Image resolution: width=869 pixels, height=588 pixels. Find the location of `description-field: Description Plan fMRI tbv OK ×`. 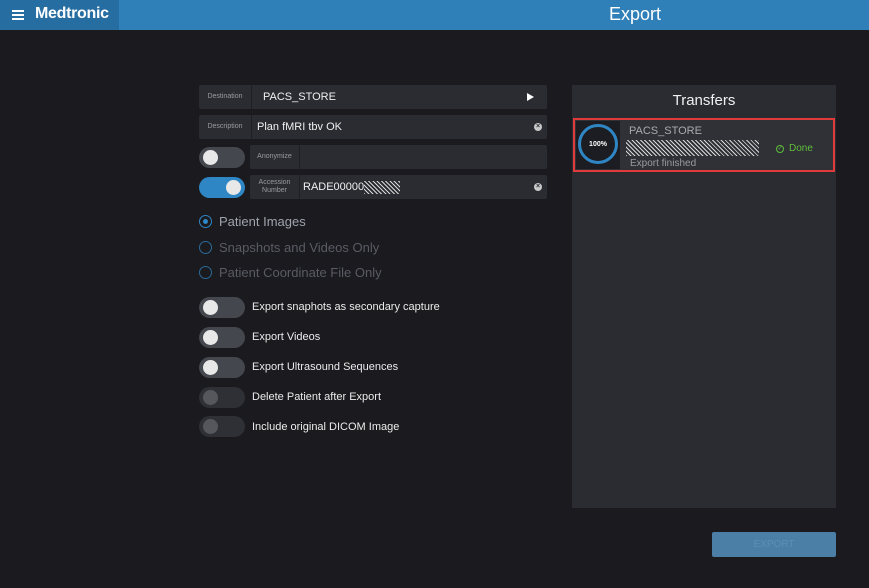

description-field: Description Plan fMRI tbv OK × is located at coordinates (373, 127).